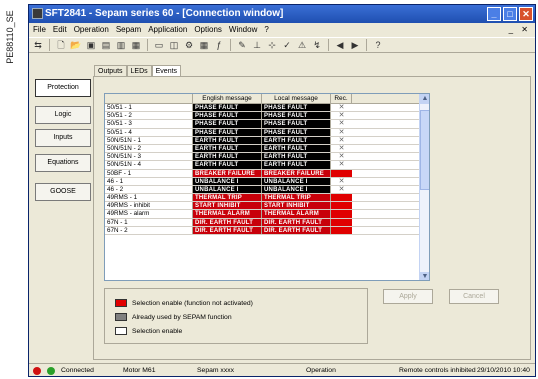 This screenshot has height=379, width=538. I want to click on forward-icon: ▶, so click(355, 45).